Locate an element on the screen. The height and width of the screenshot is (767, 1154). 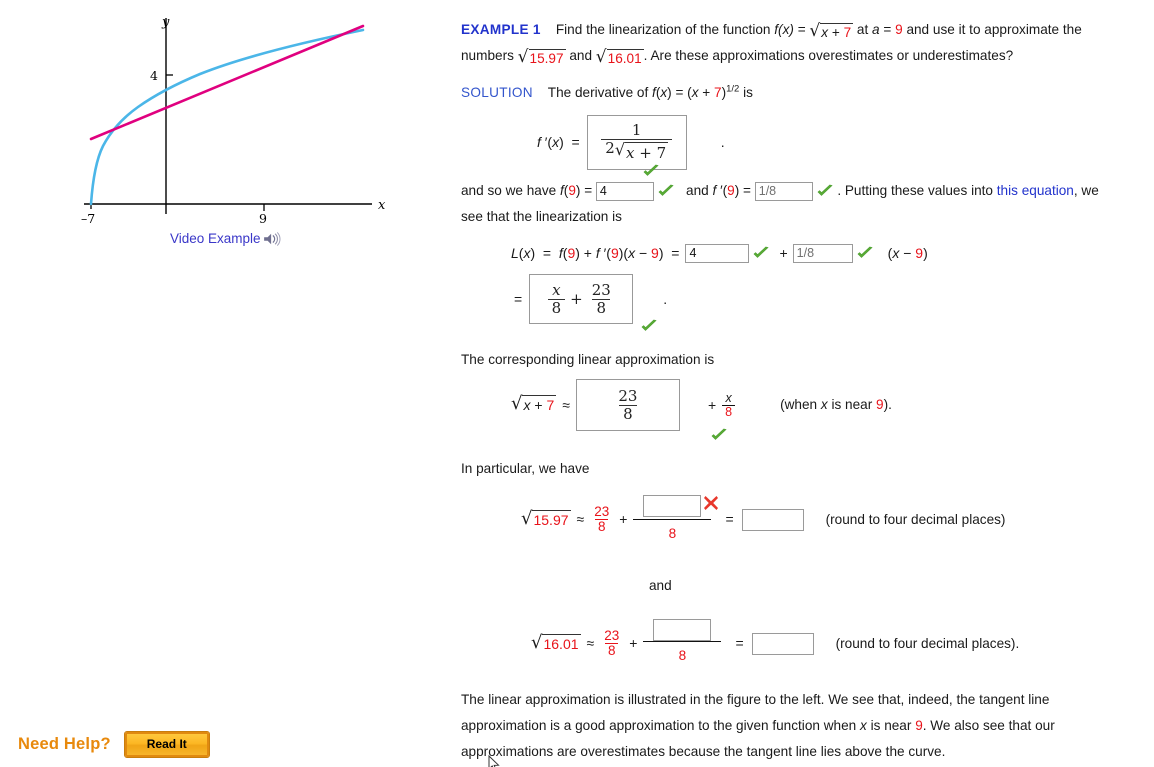
example-at: at is located at coordinates (862, 29).